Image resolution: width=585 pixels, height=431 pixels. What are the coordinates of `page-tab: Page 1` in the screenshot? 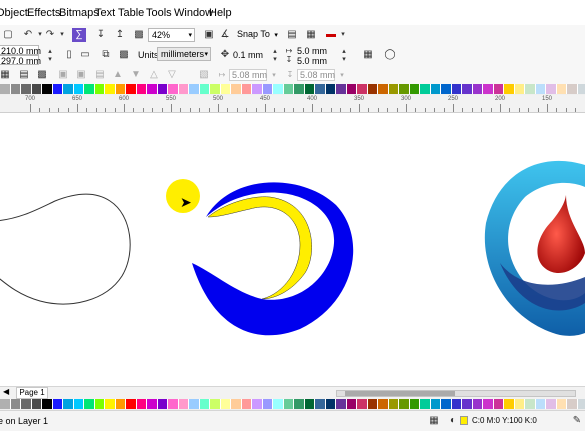 It's located at (32, 393).